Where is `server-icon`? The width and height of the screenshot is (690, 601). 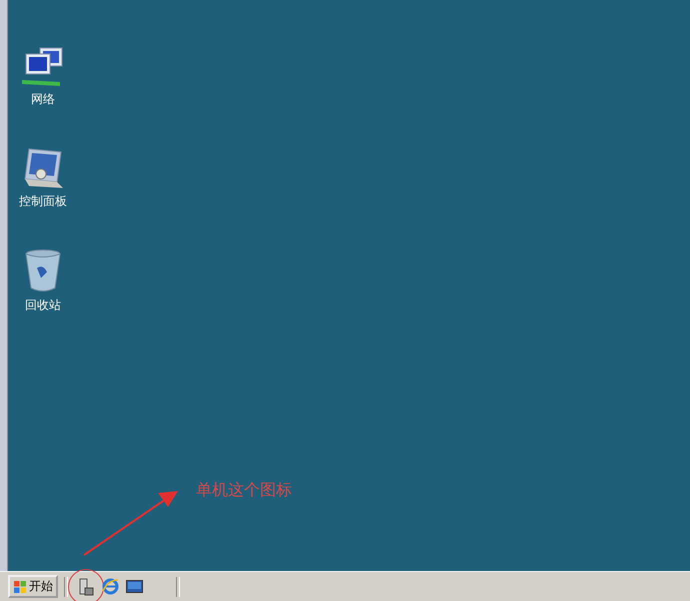
server-icon is located at coordinates (86, 587).